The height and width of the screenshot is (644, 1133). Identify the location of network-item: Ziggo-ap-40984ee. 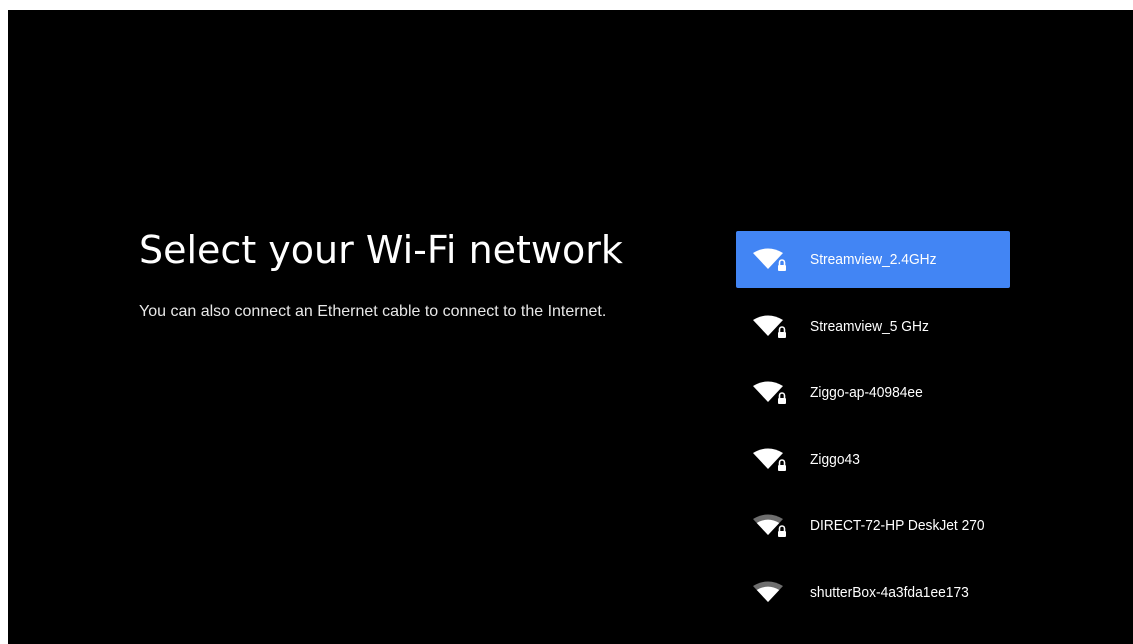
(873, 392).